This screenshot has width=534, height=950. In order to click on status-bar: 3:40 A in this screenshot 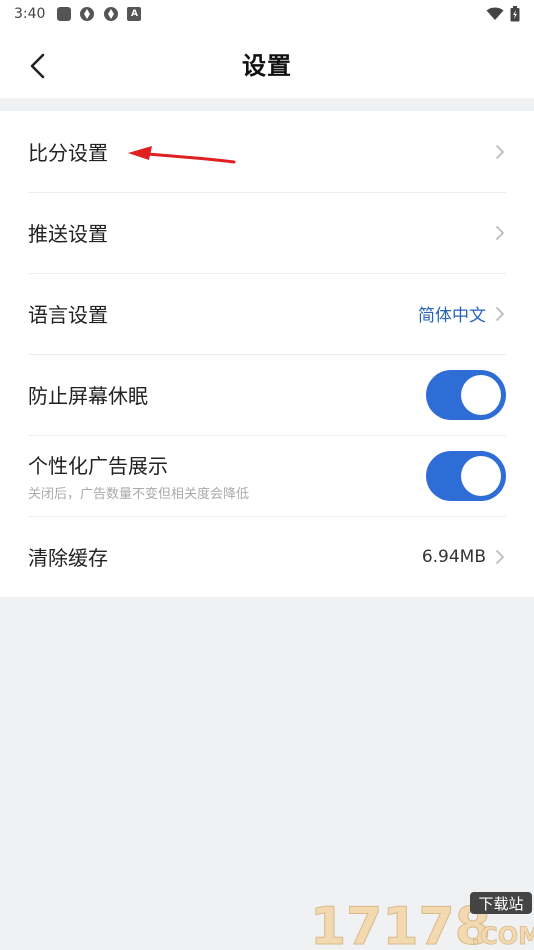, I will do `click(267, 14)`.